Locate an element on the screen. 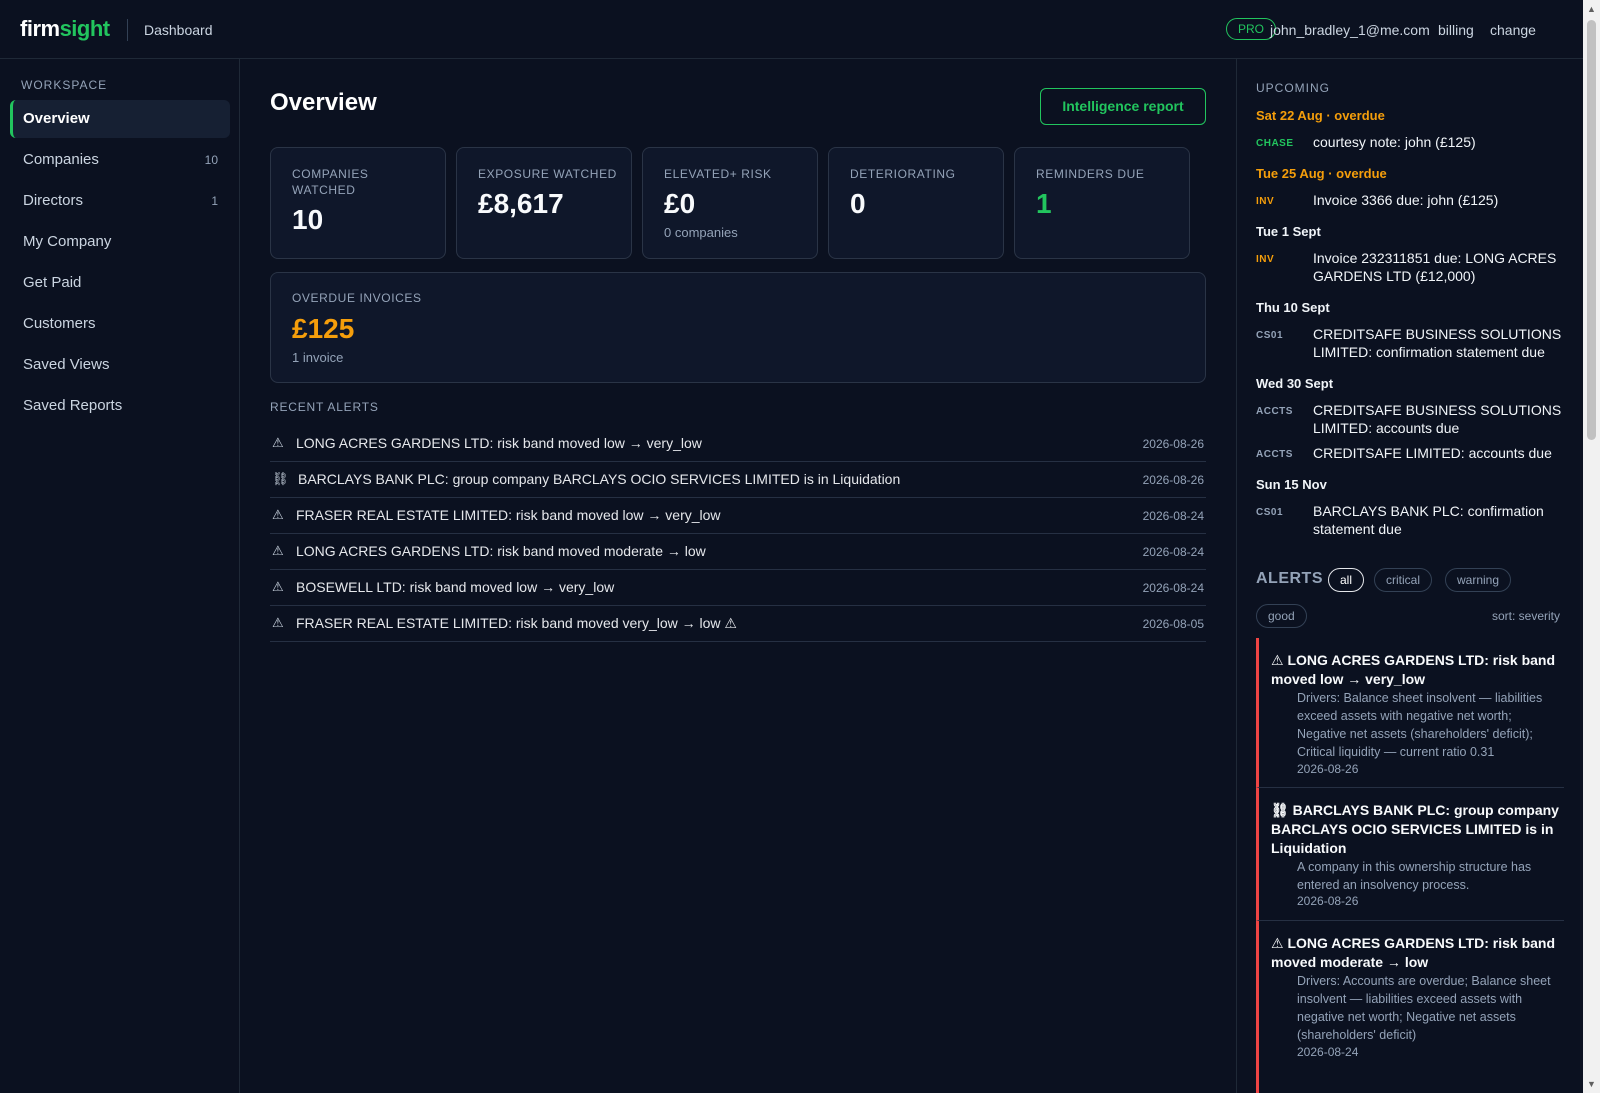 The width and height of the screenshot is (1600, 1093). upcoming-day: Tue 25 Aug · overdue is located at coordinates (1321, 173).